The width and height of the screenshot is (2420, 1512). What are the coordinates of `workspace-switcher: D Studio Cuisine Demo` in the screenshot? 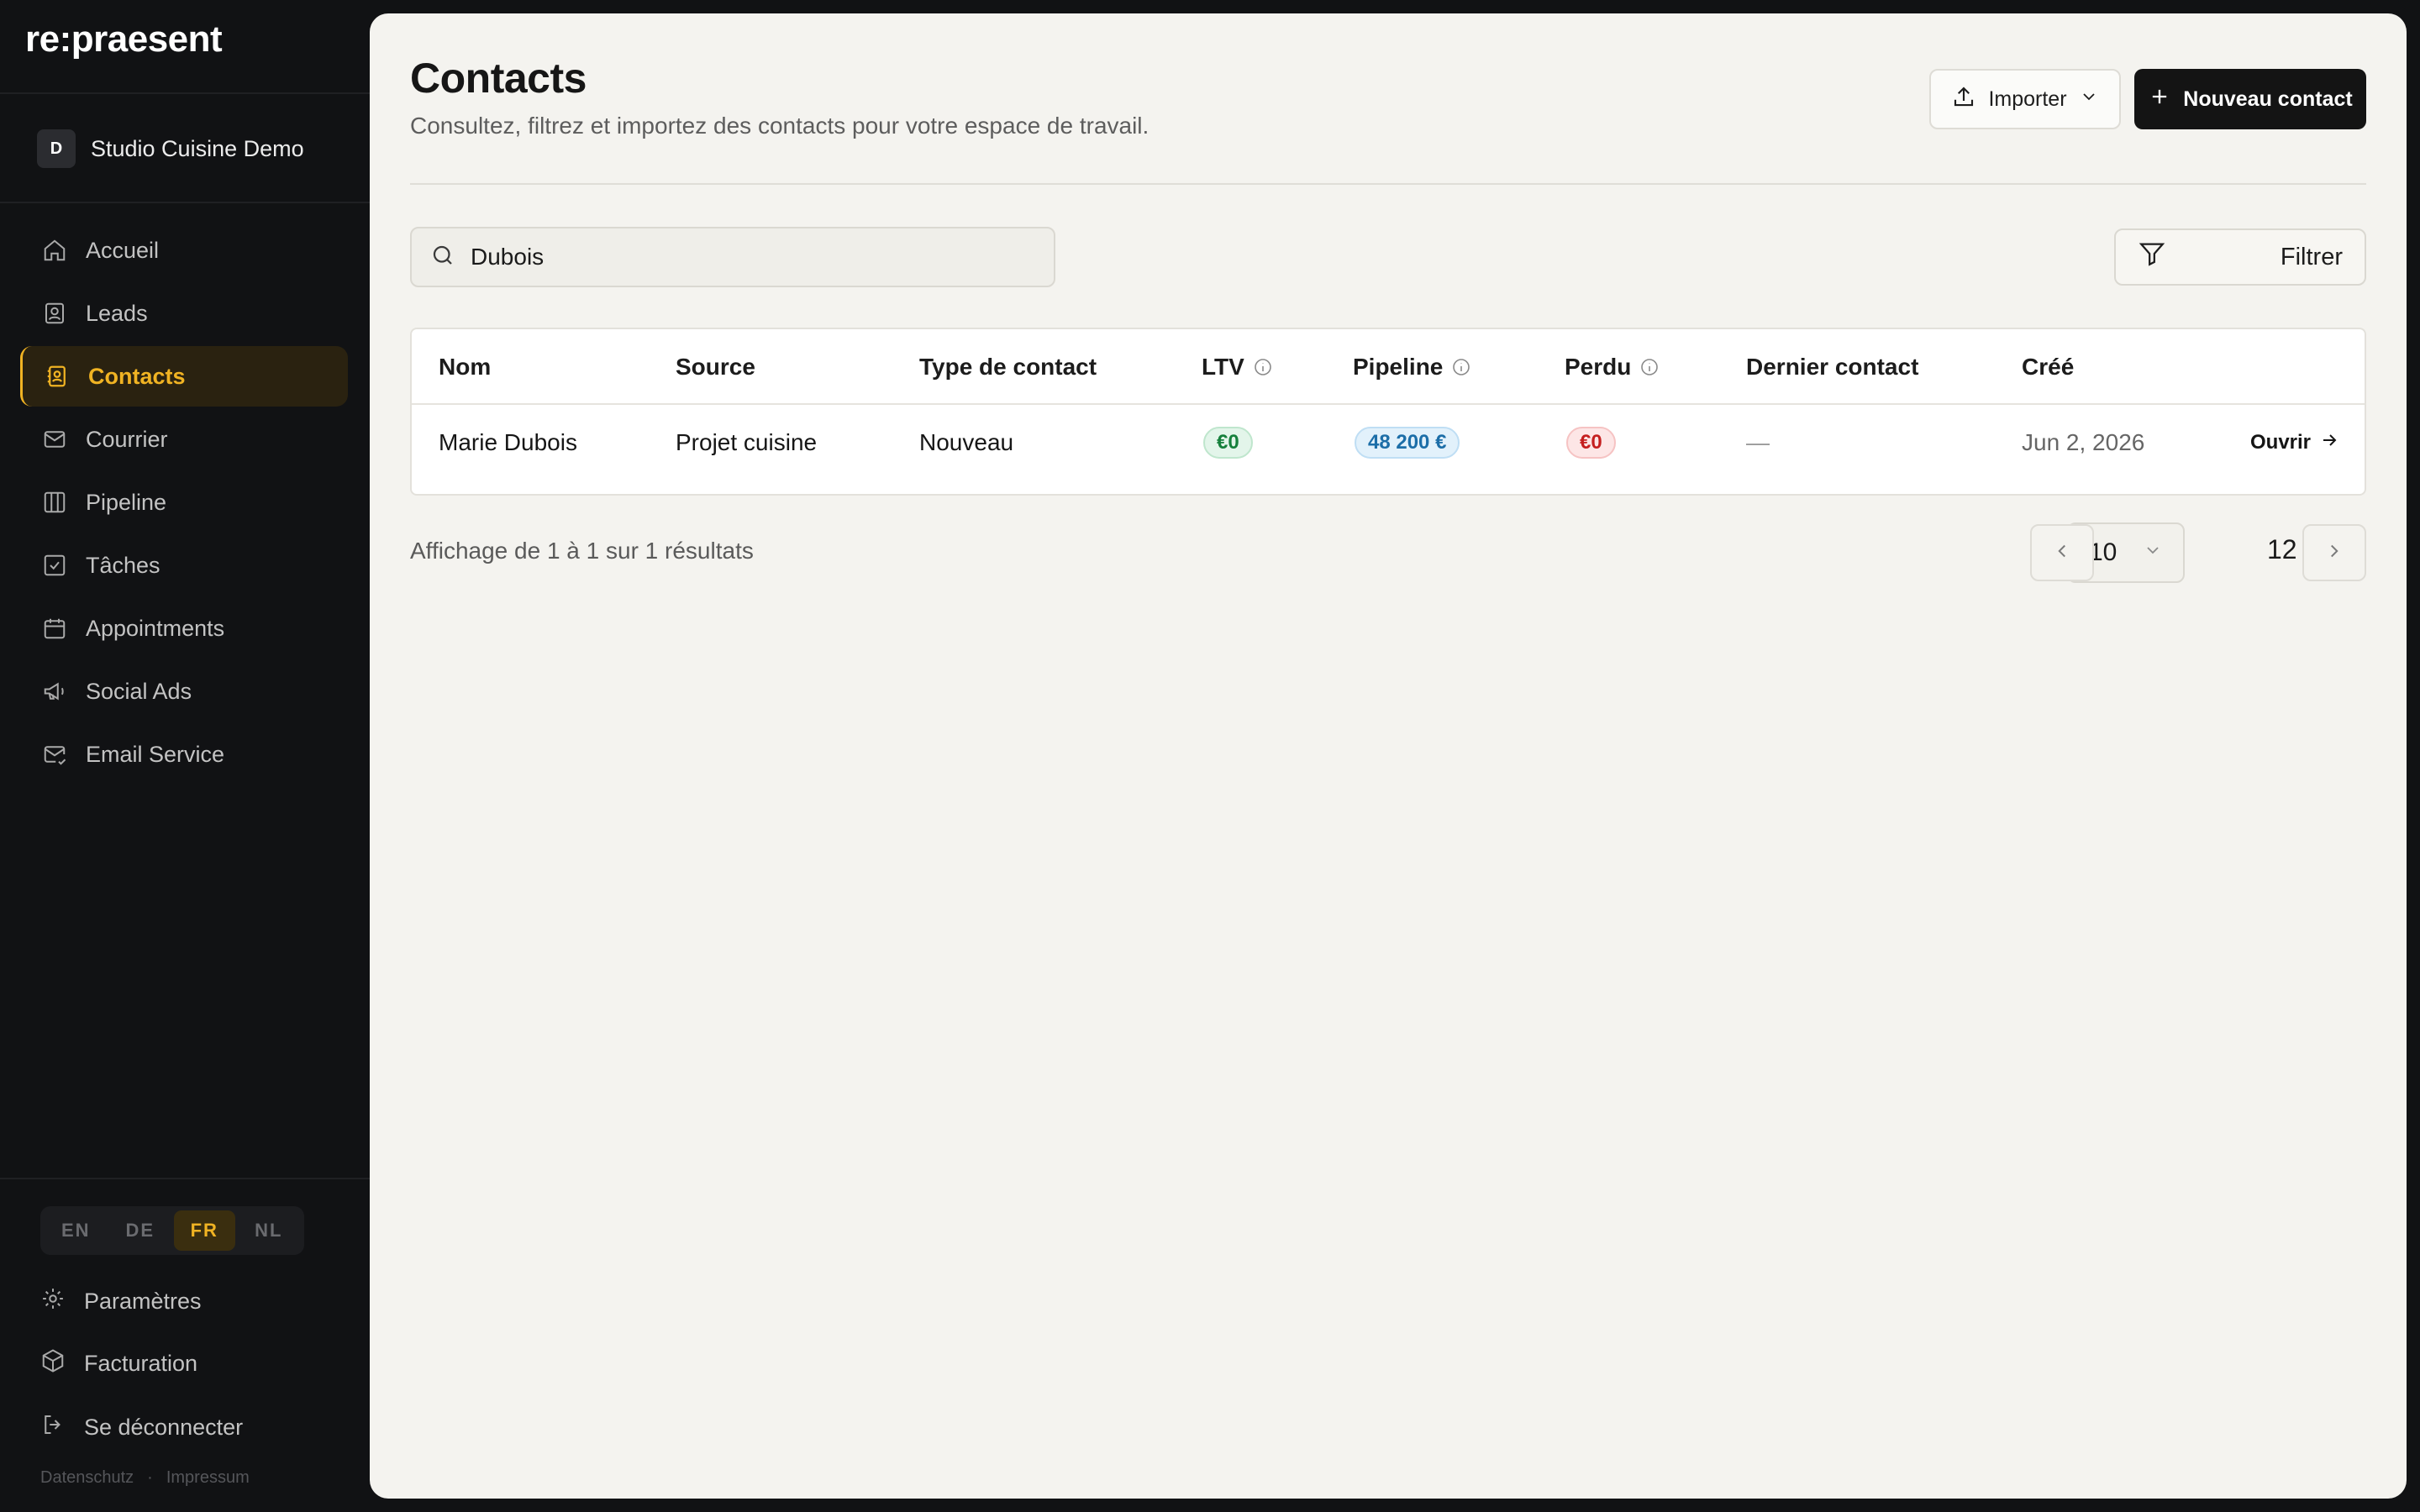 It's located at (170, 149).